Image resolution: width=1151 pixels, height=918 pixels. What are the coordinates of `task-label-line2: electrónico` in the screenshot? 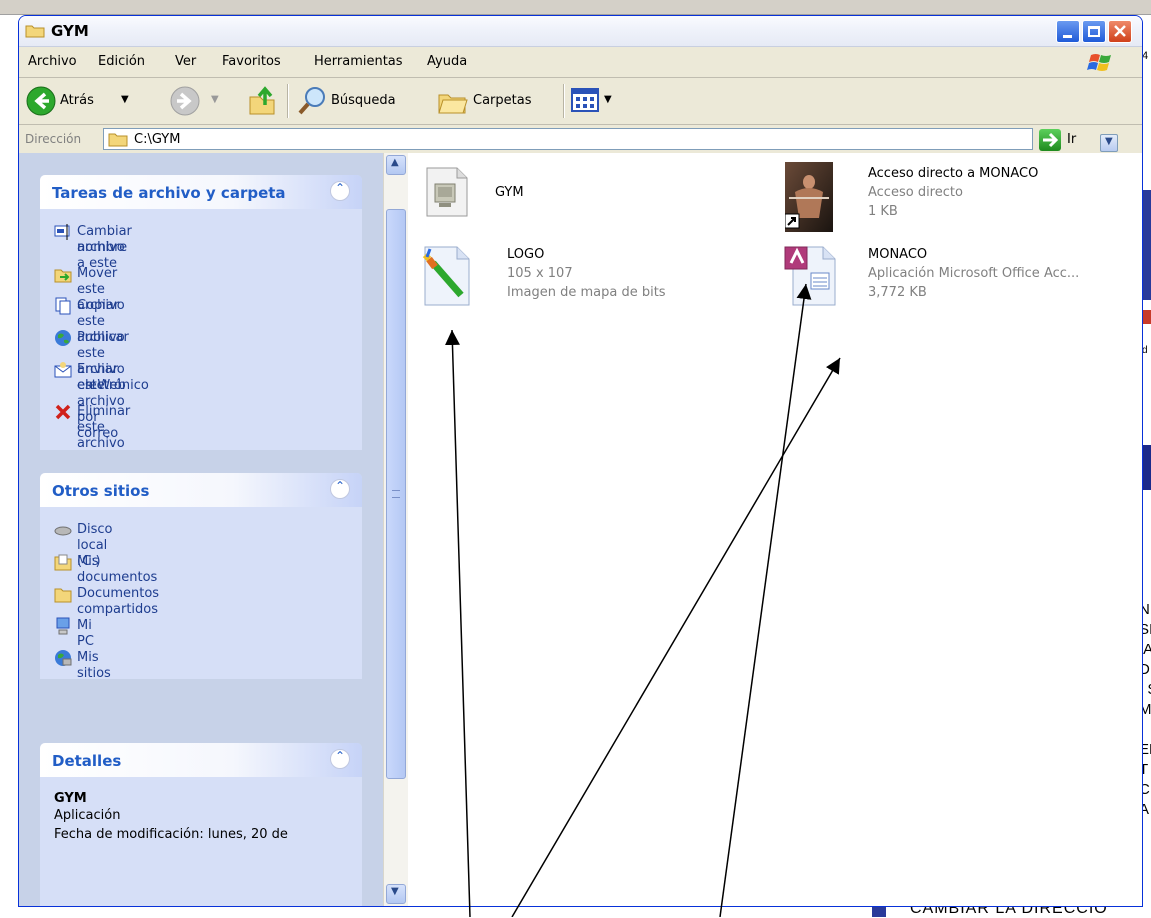 It's located at (113, 385).